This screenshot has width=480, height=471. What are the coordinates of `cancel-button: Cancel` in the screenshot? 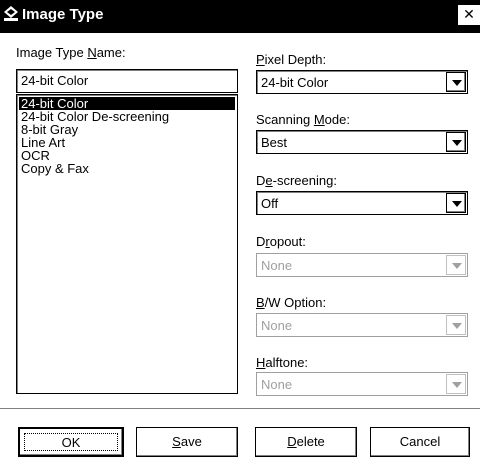 It's located at (420, 442).